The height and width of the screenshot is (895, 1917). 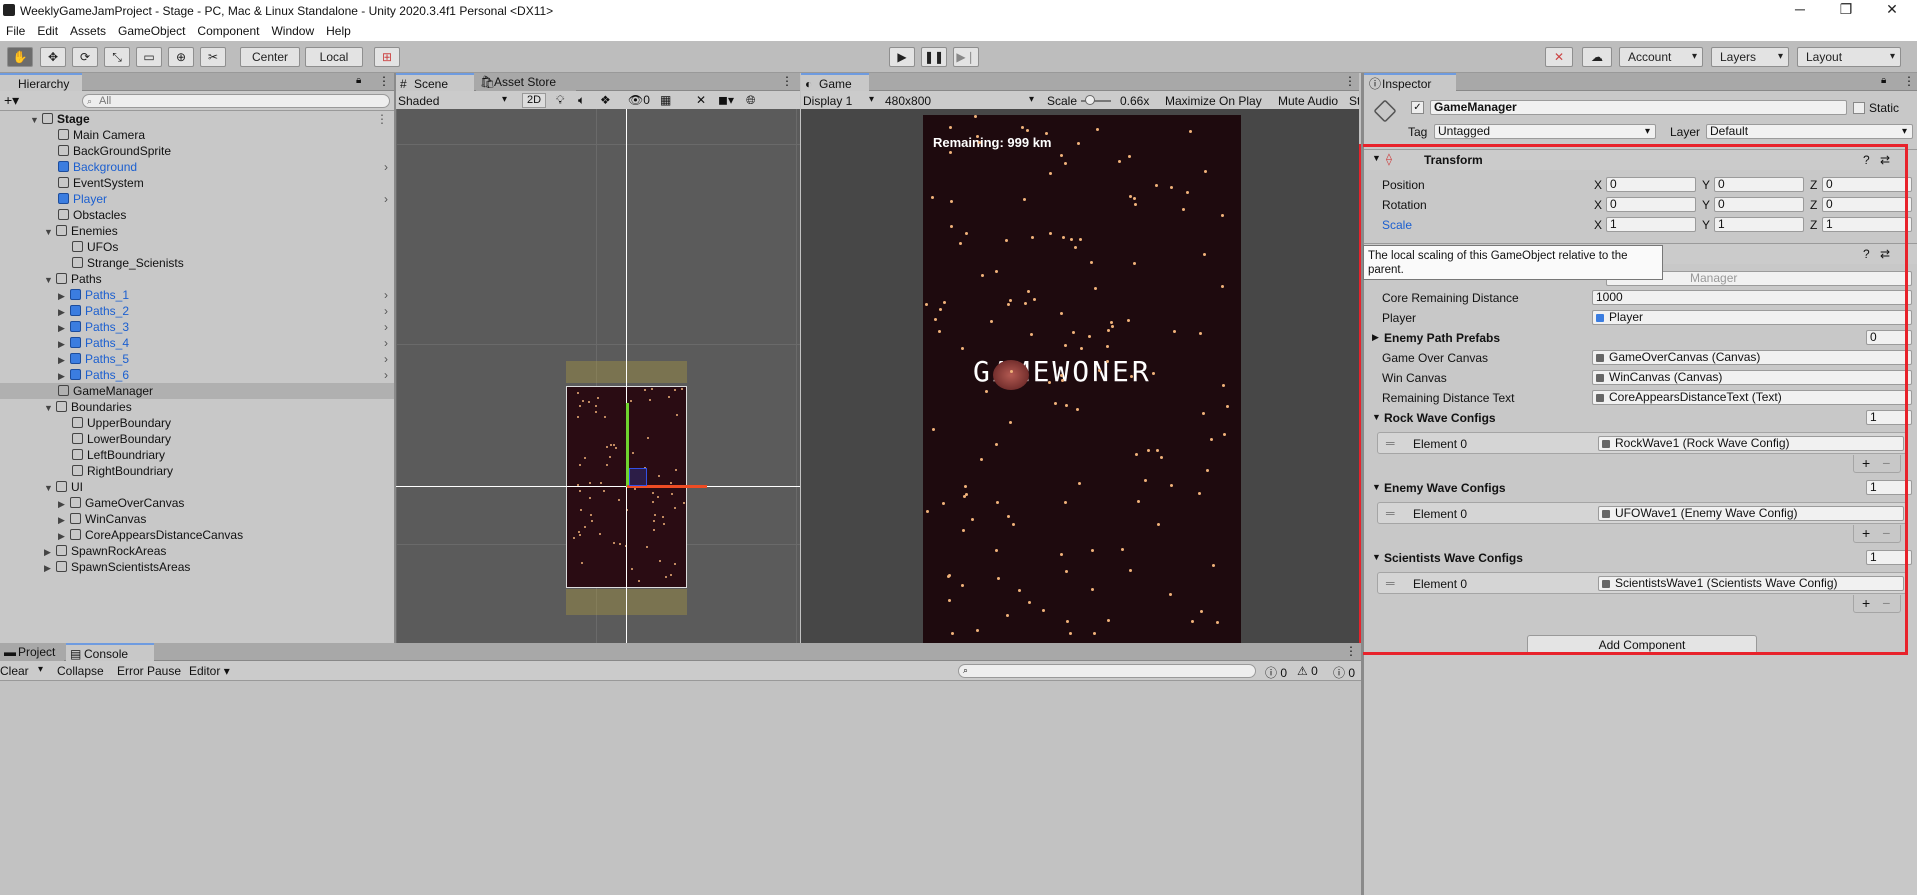 I want to click on console-search-input: ⌕, so click(x=1107, y=671).